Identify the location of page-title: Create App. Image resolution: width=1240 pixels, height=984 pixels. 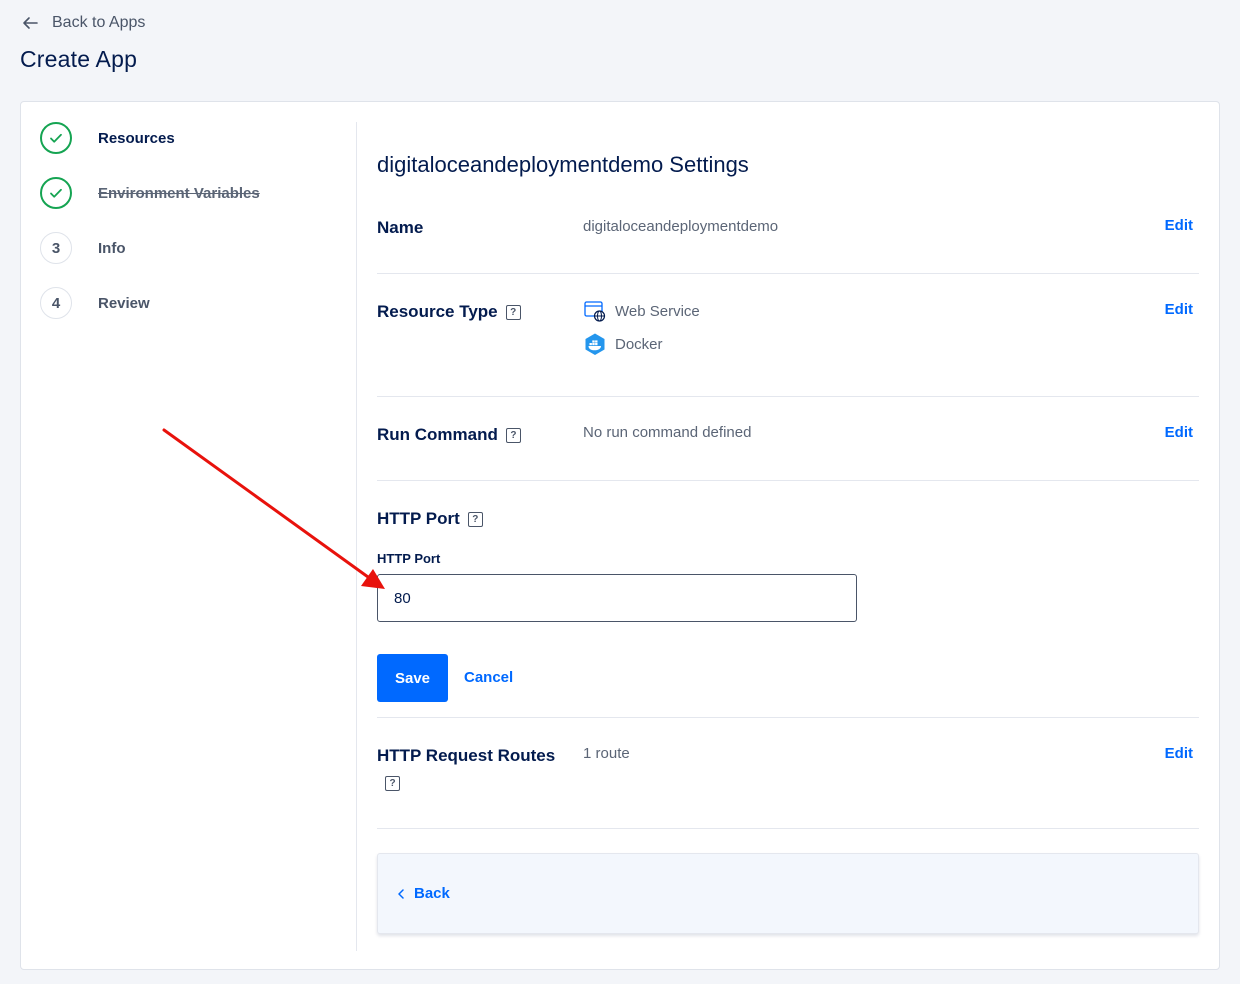
(79, 59).